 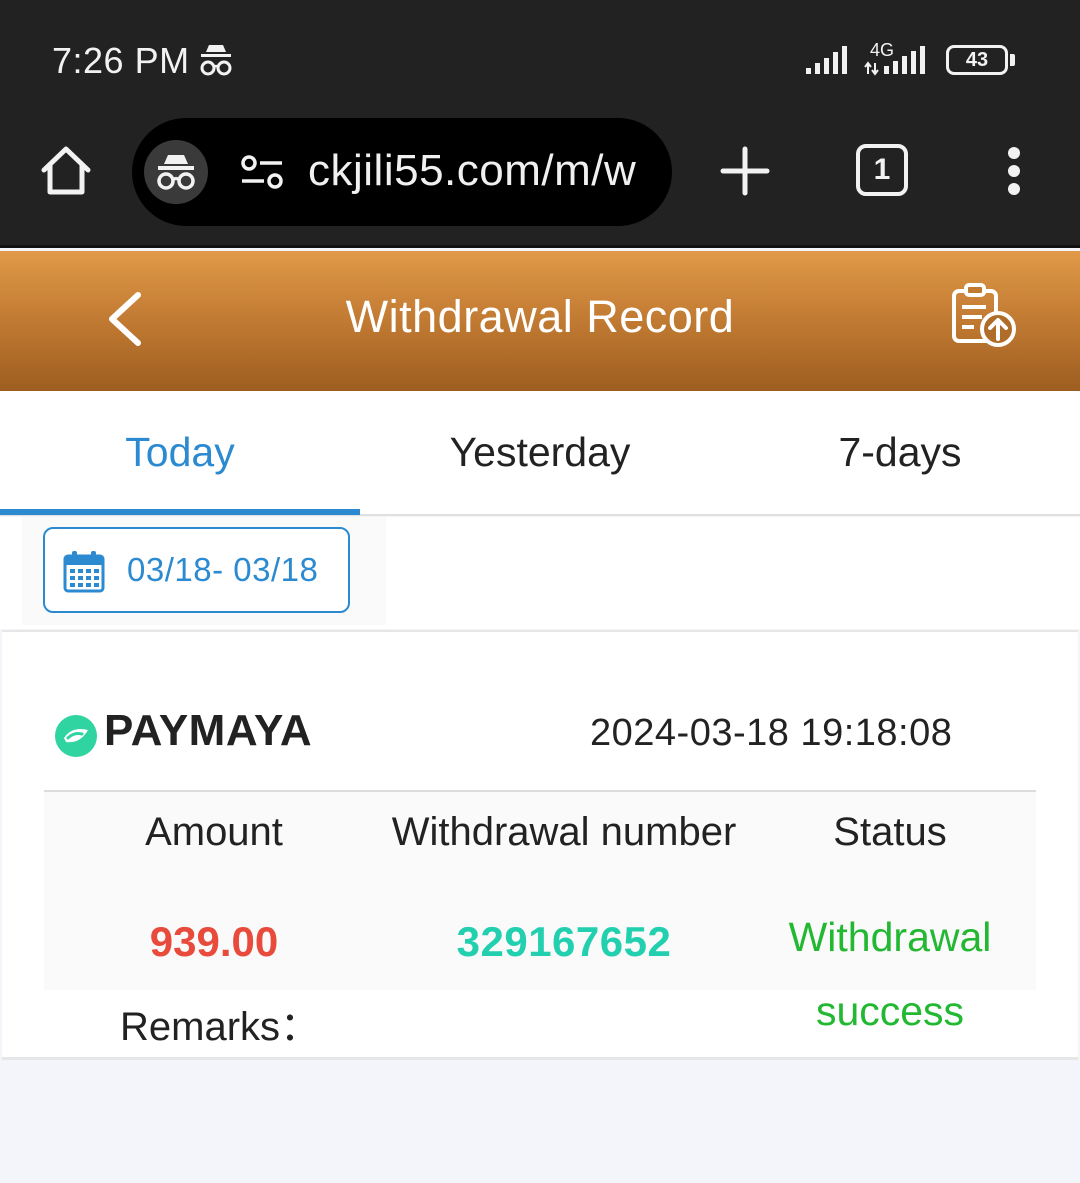 What do you see at coordinates (977, 60) in the screenshot?
I see `battery-icon: 43` at bounding box center [977, 60].